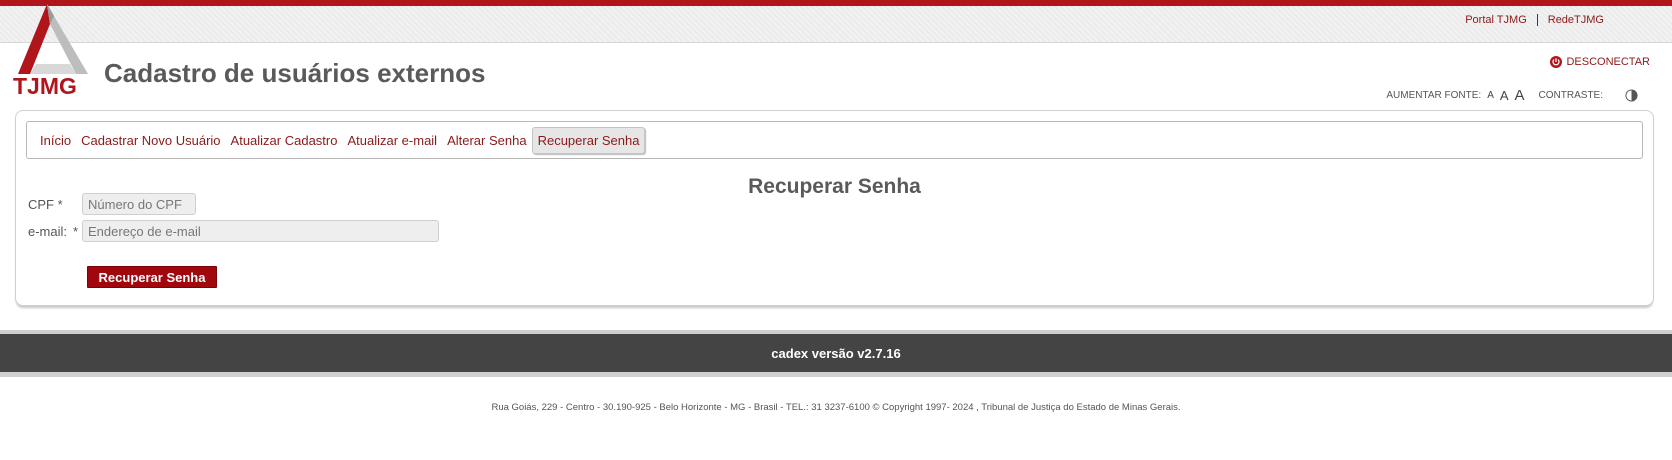 Image resolution: width=1672 pixels, height=460 pixels. What do you see at coordinates (48, 231) in the screenshot?
I see `email-label: e-mail:` at bounding box center [48, 231].